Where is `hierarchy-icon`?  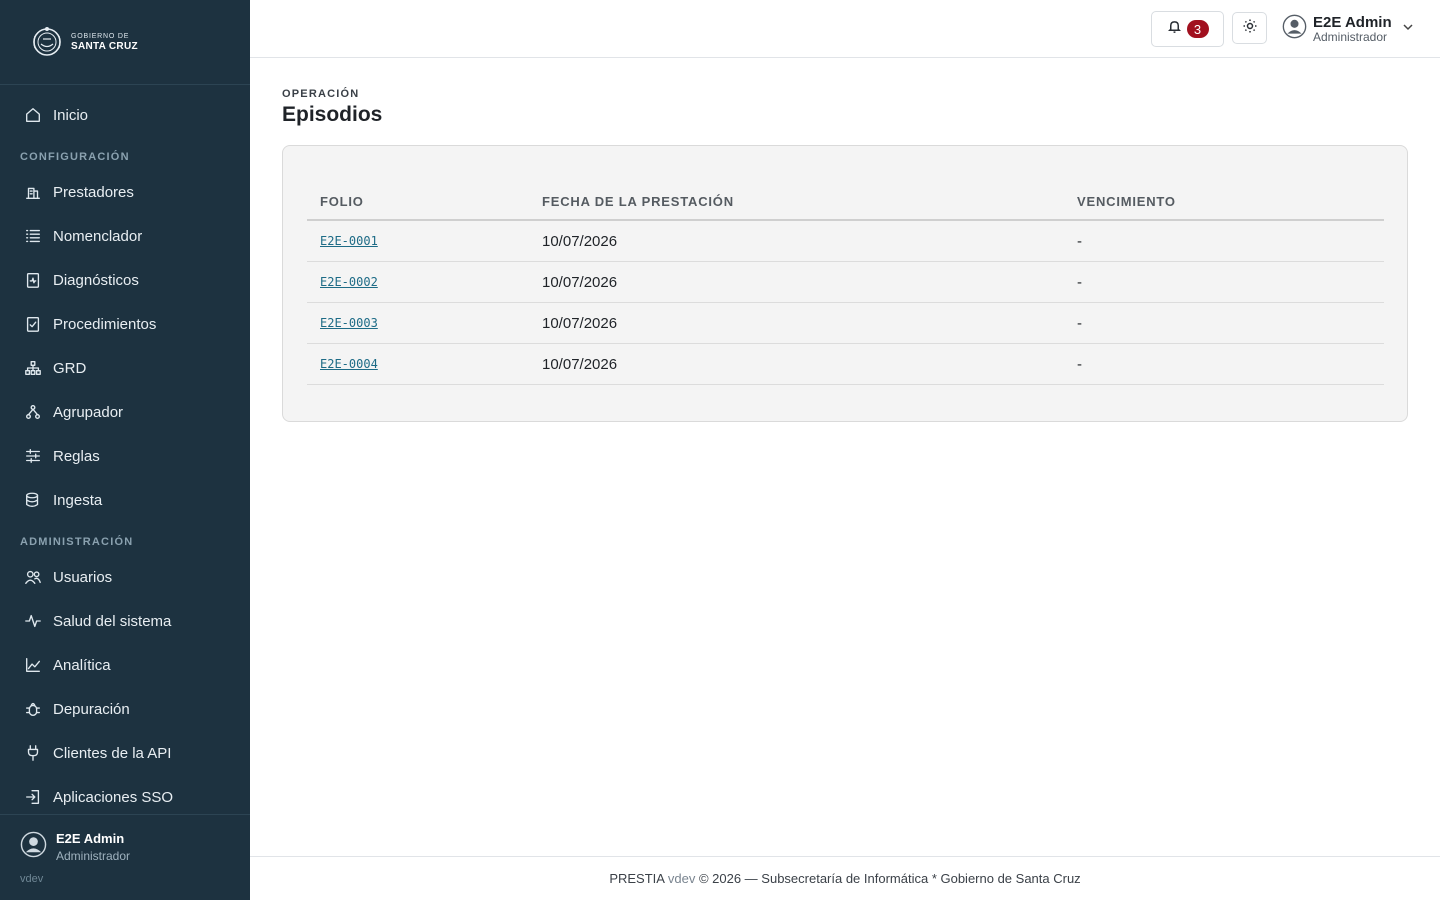
hierarchy-icon is located at coordinates (33, 368).